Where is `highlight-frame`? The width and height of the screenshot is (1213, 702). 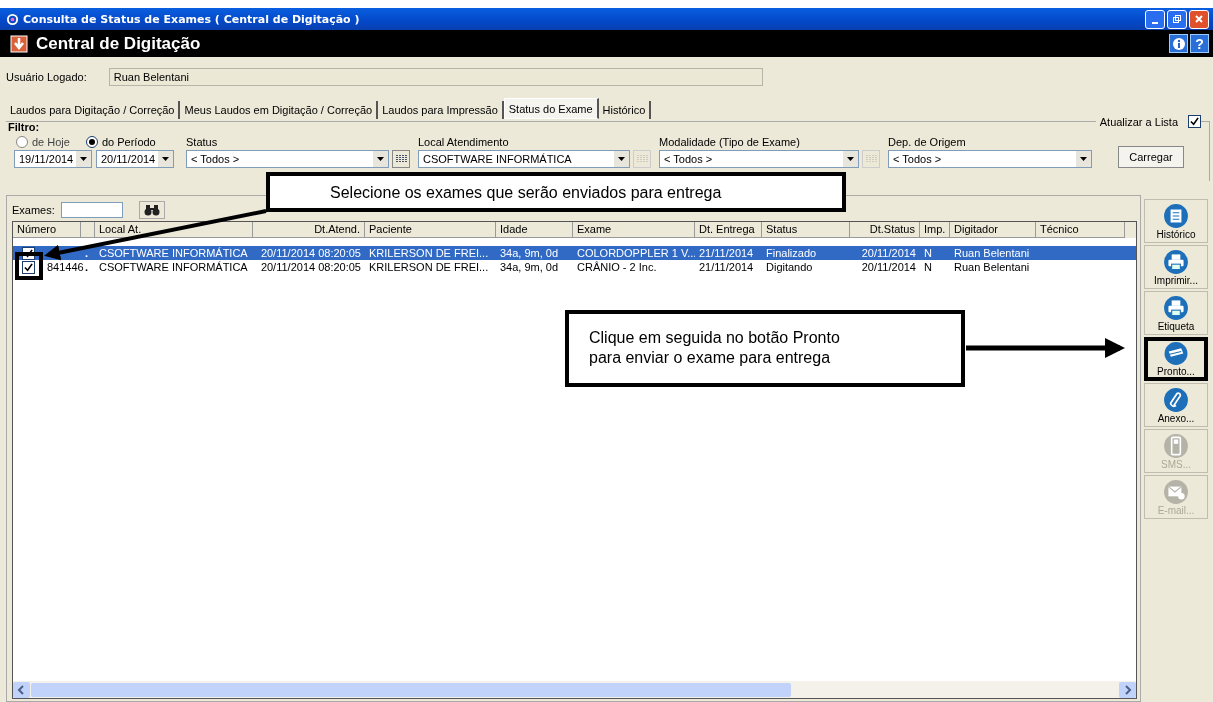 highlight-frame is located at coordinates (29, 266).